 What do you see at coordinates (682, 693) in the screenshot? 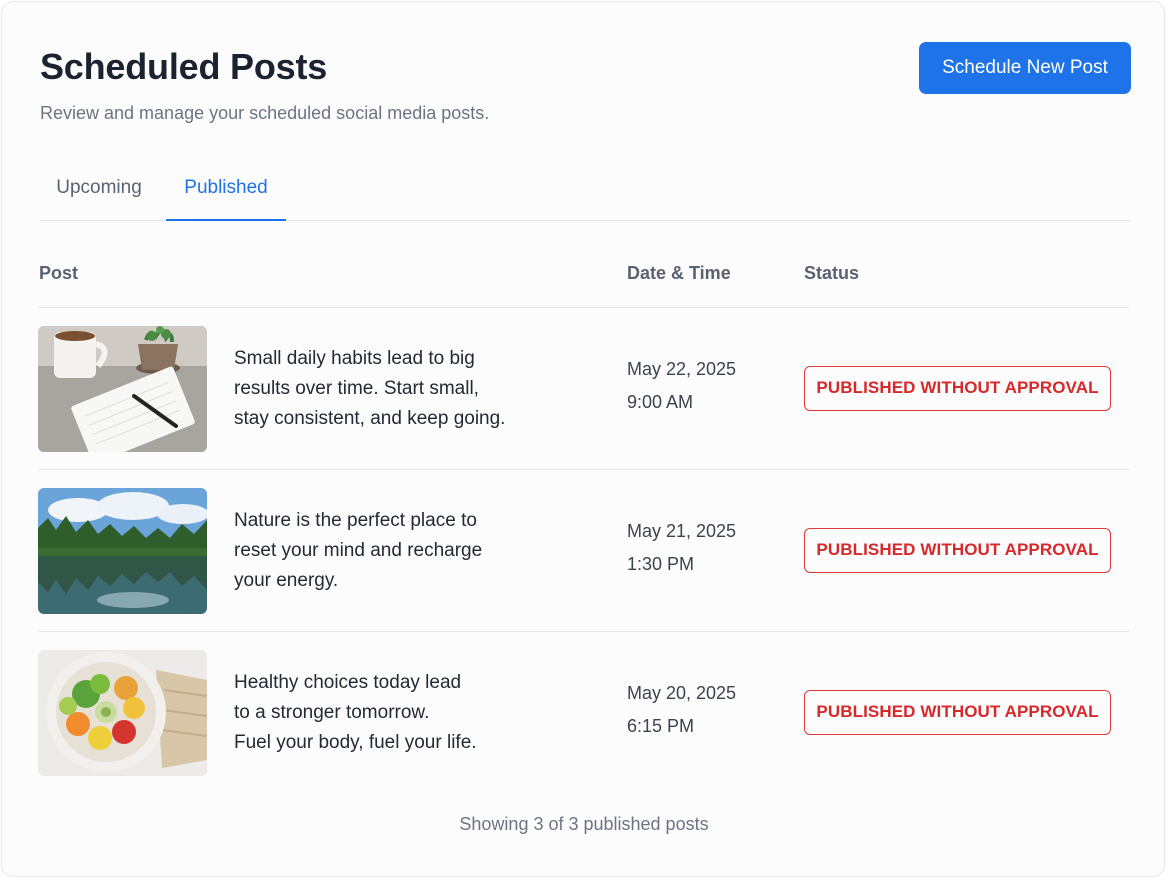
I see `post-date: May 20, 2025` at bounding box center [682, 693].